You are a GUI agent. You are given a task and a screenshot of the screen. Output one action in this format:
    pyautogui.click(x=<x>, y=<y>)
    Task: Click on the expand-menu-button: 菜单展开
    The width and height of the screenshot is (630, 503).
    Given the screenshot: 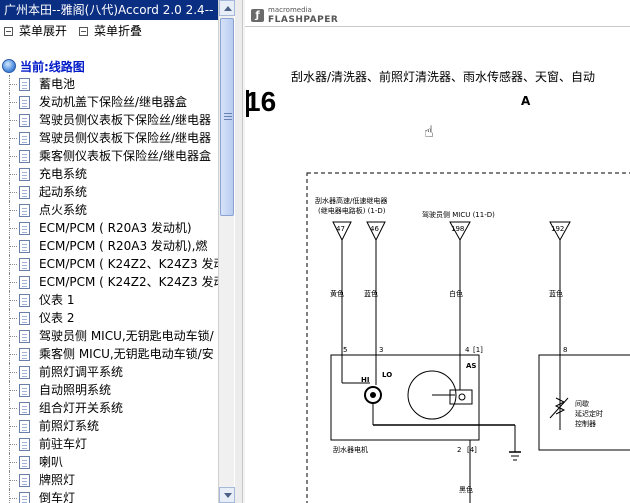 What is the action you would take?
    pyautogui.click(x=35, y=31)
    